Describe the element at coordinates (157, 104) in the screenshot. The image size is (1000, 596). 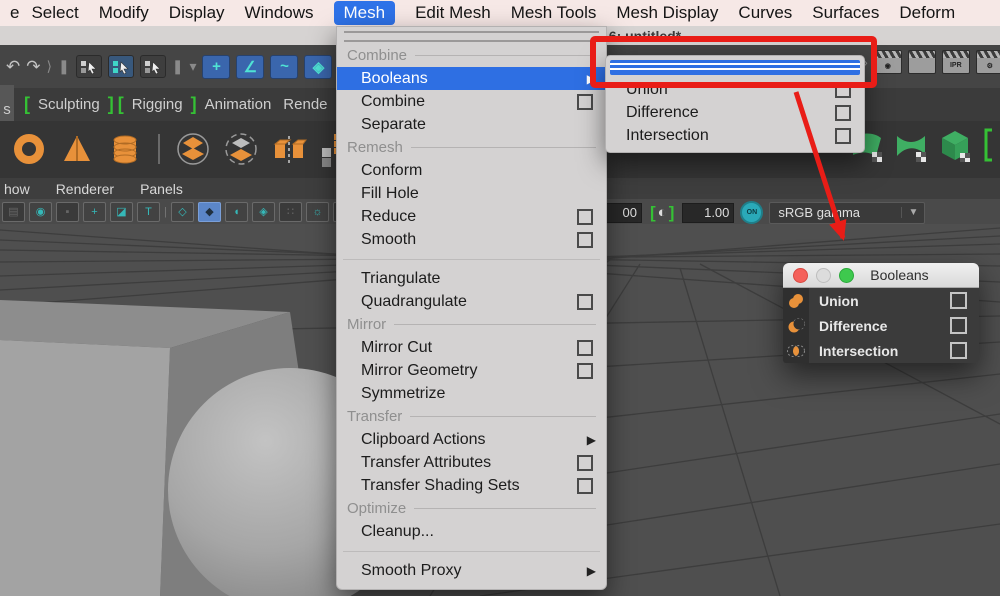
I see `shelf-tab-rigging: Rigging` at that location.